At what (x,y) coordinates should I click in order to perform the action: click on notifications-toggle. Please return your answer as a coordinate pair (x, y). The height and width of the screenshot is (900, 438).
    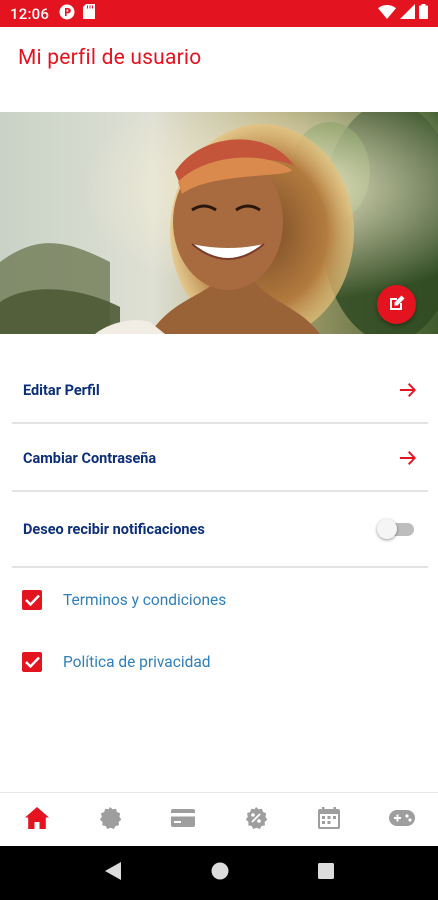
    Looking at the image, I should click on (396, 529).